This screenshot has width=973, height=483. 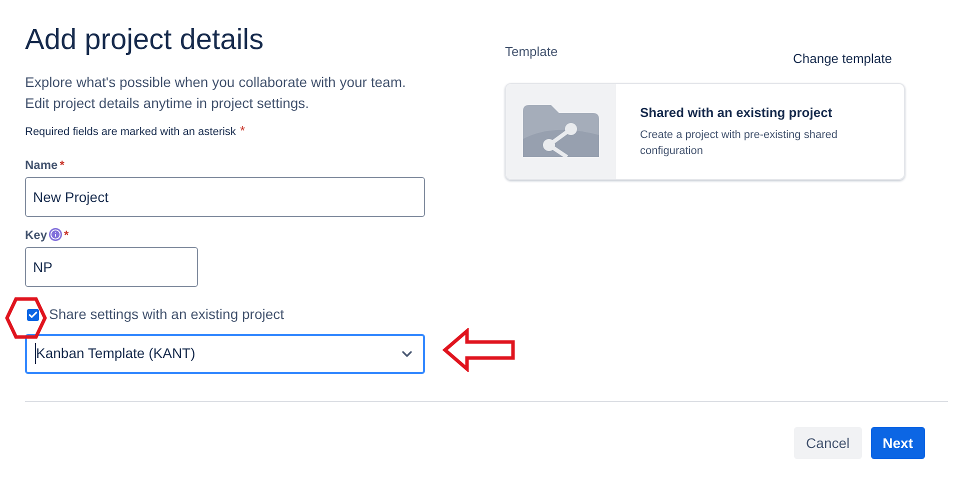 I want to click on template-heading: Template, so click(x=531, y=52).